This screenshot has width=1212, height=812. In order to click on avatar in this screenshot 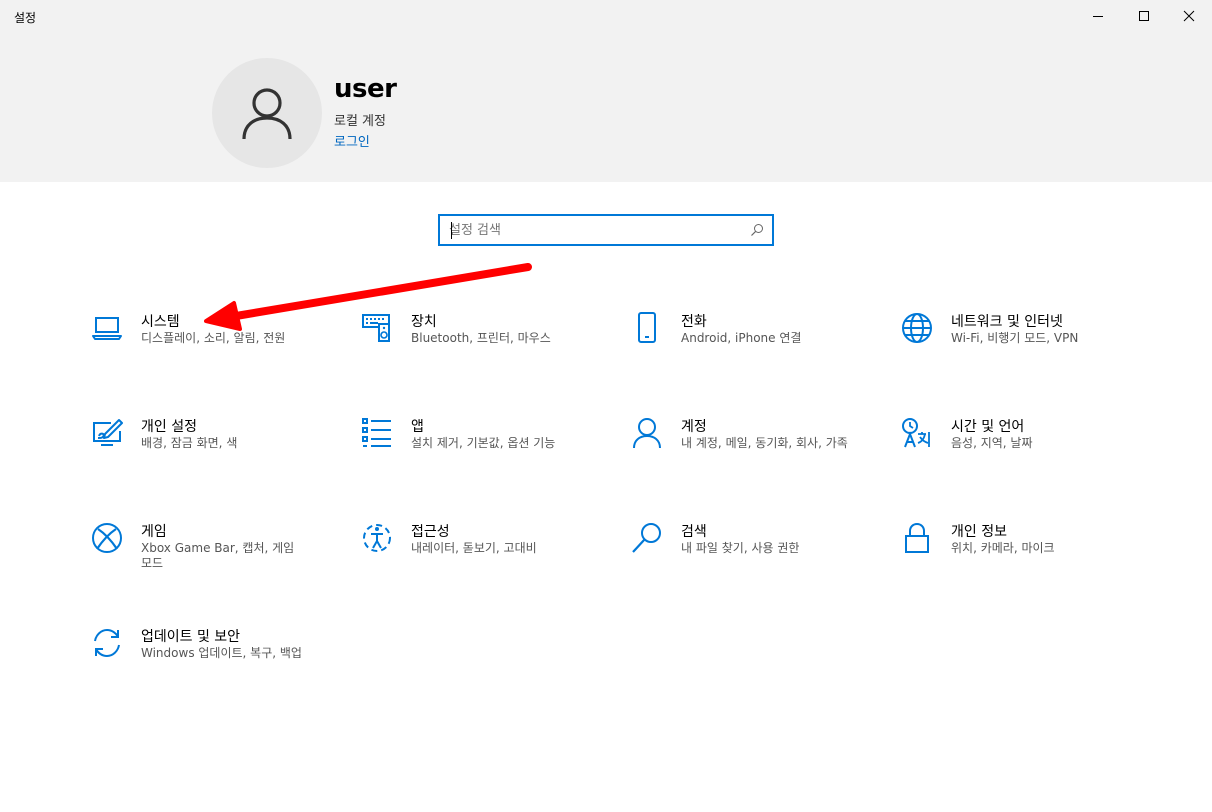, I will do `click(267, 113)`.